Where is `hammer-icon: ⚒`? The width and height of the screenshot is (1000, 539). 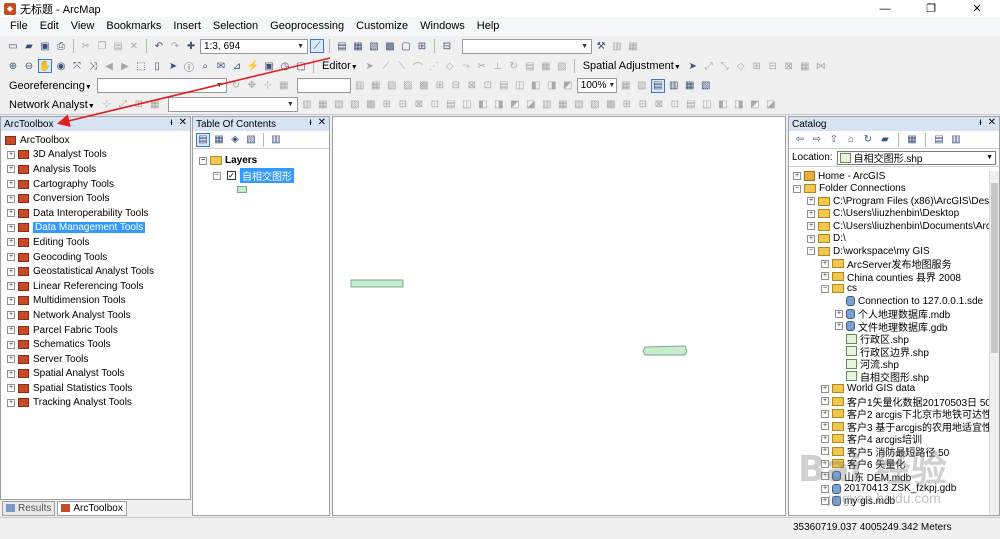 hammer-icon: ⚒ is located at coordinates (601, 46).